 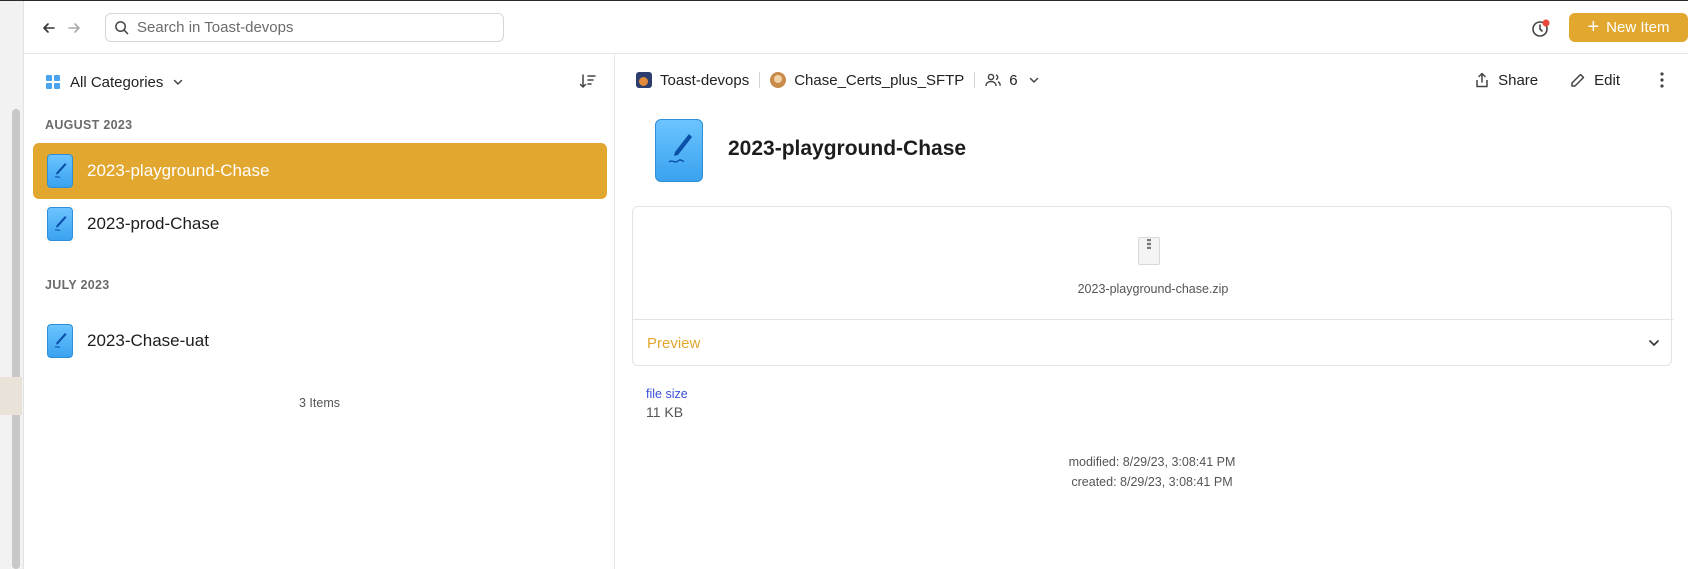 I want to click on share-button: Share, so click(x=1506, y=80).